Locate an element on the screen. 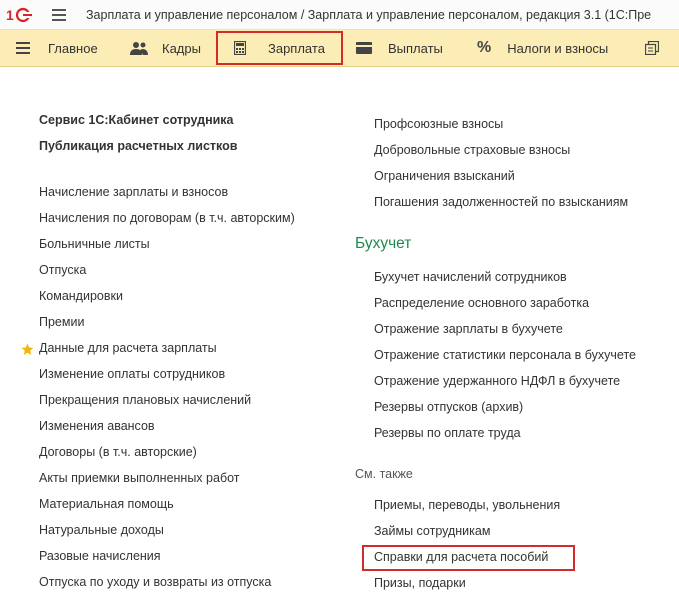 The width and height of the screenshot is (679, 596). left-item-3: Отпуска is located at coordinates (62, 270).